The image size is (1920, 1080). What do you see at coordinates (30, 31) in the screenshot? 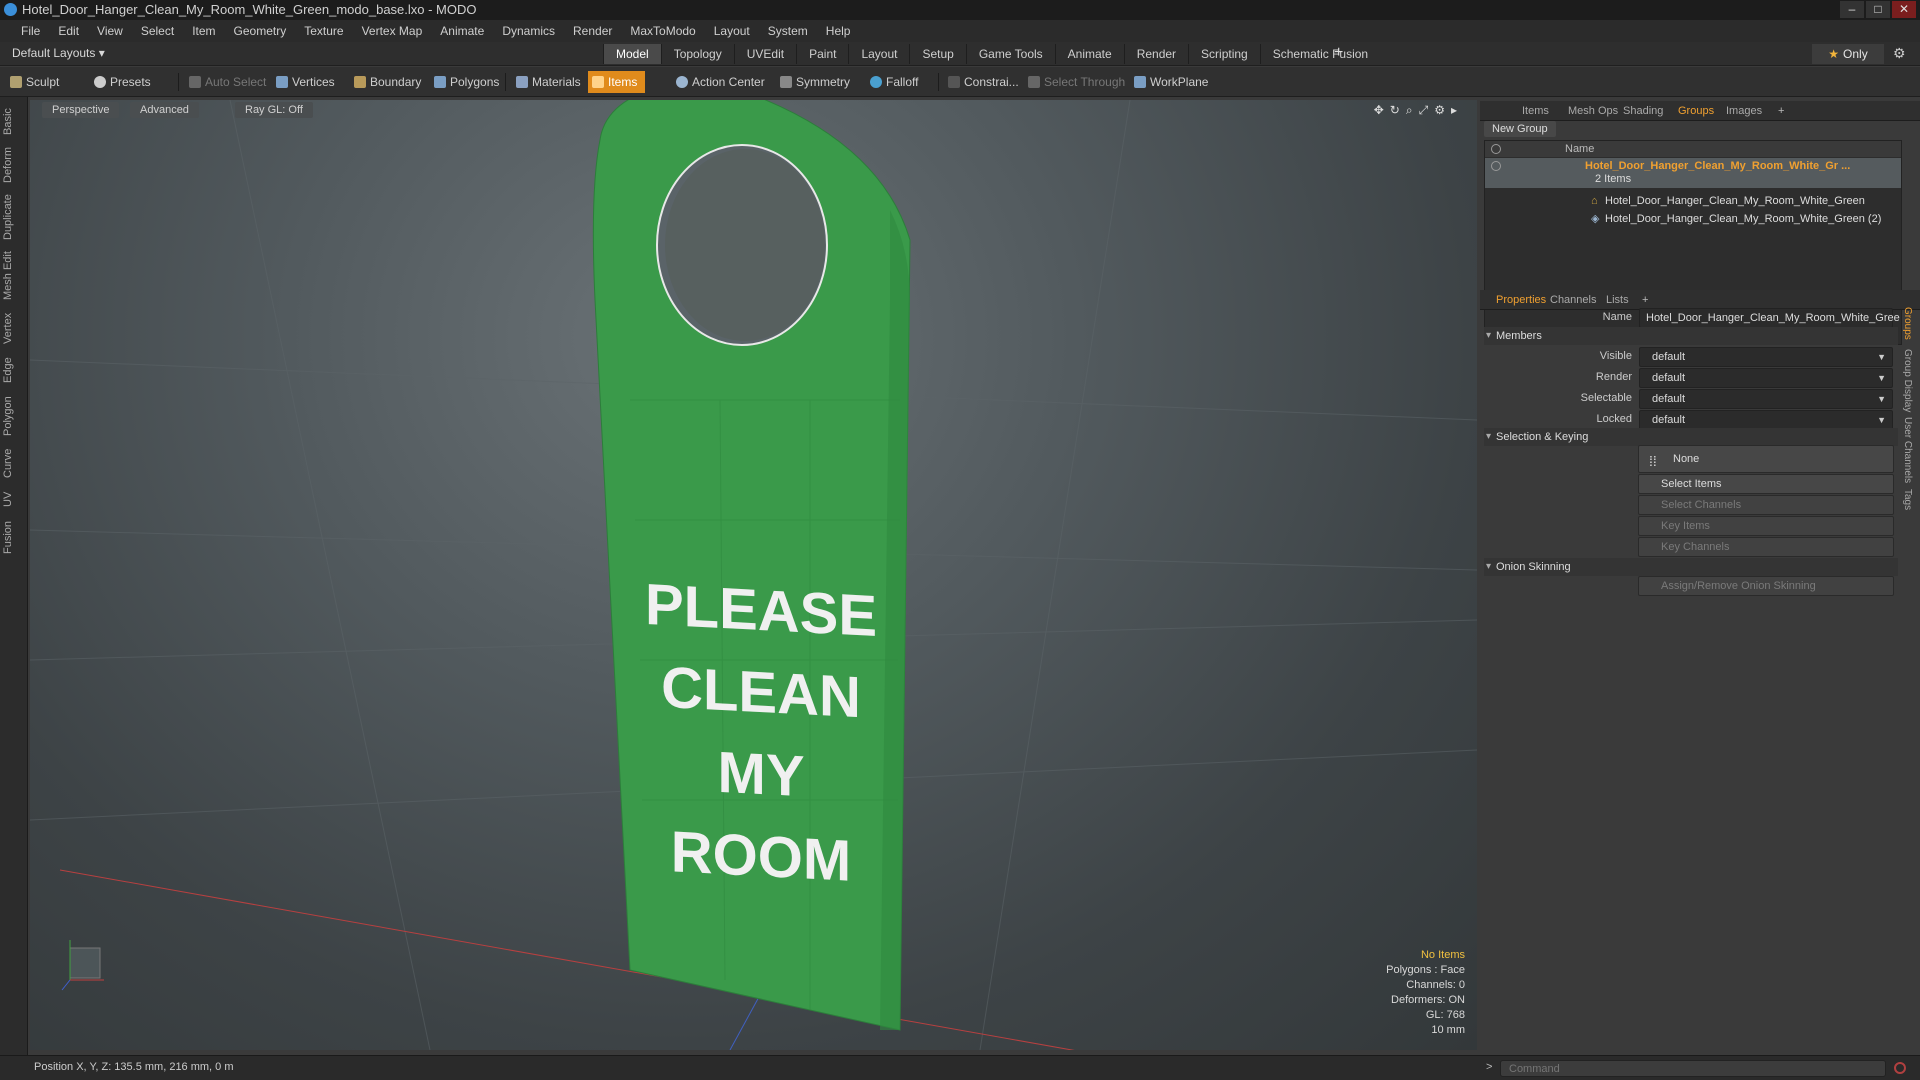
I see `menu-file: File` at bounding box center [30, 31].